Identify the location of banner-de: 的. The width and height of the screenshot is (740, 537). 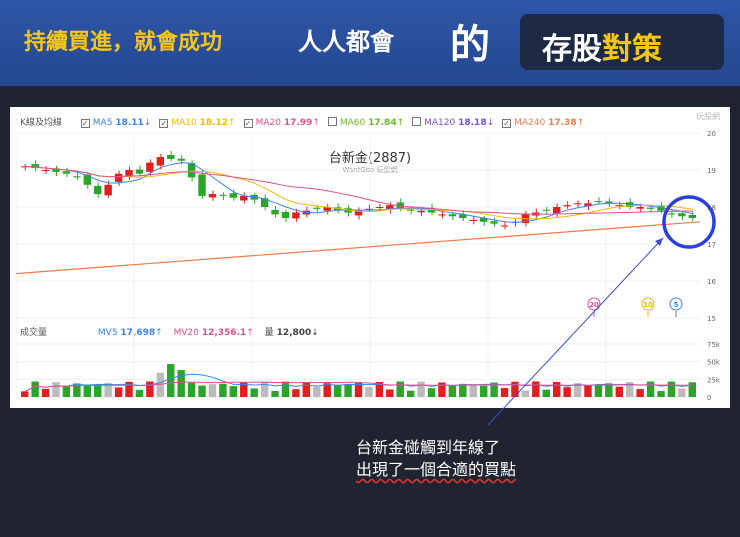
(470, 45).